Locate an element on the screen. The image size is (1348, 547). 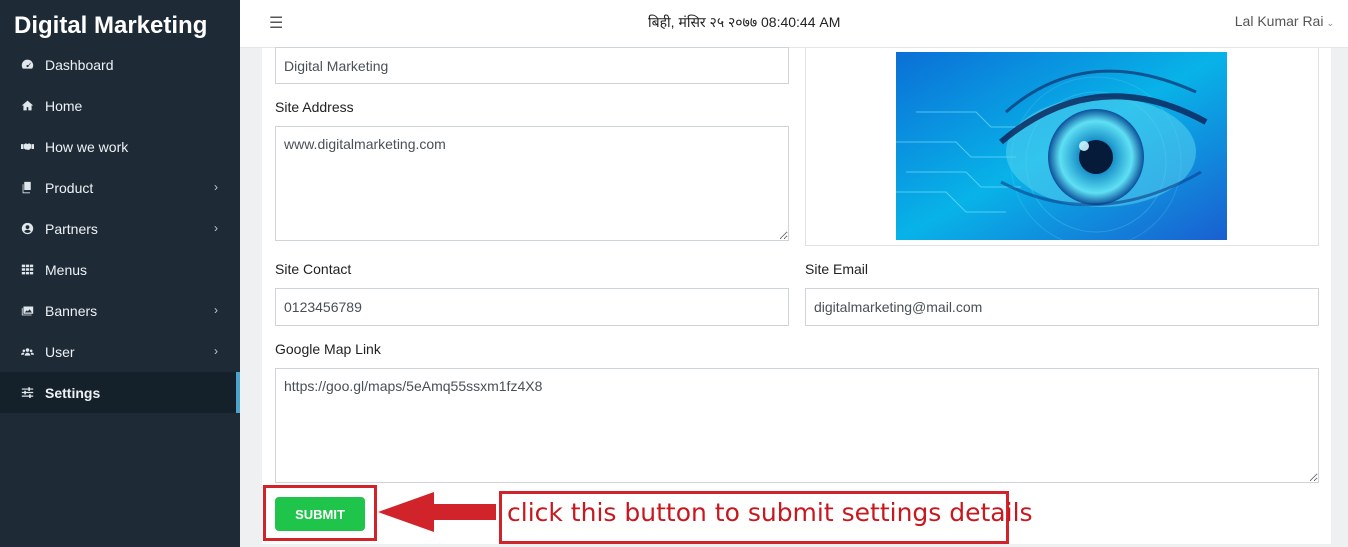
sidebar-item-user: User › is located at coordinates (120, 351).